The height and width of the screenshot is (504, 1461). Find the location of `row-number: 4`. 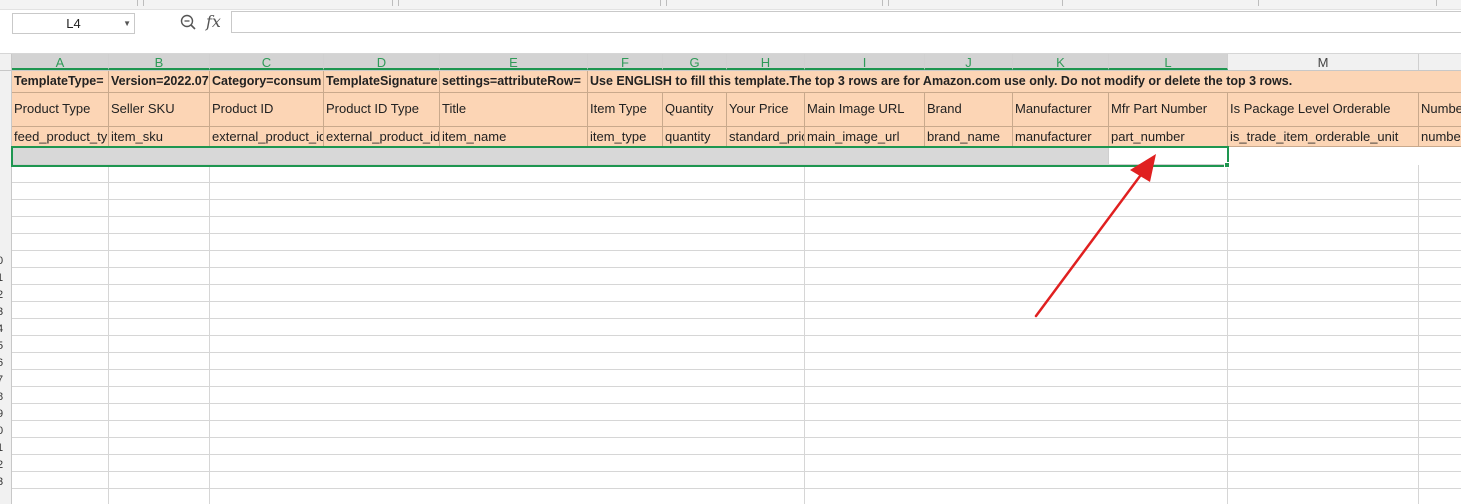

row-number: 4 is located at coordinates (4, 329).